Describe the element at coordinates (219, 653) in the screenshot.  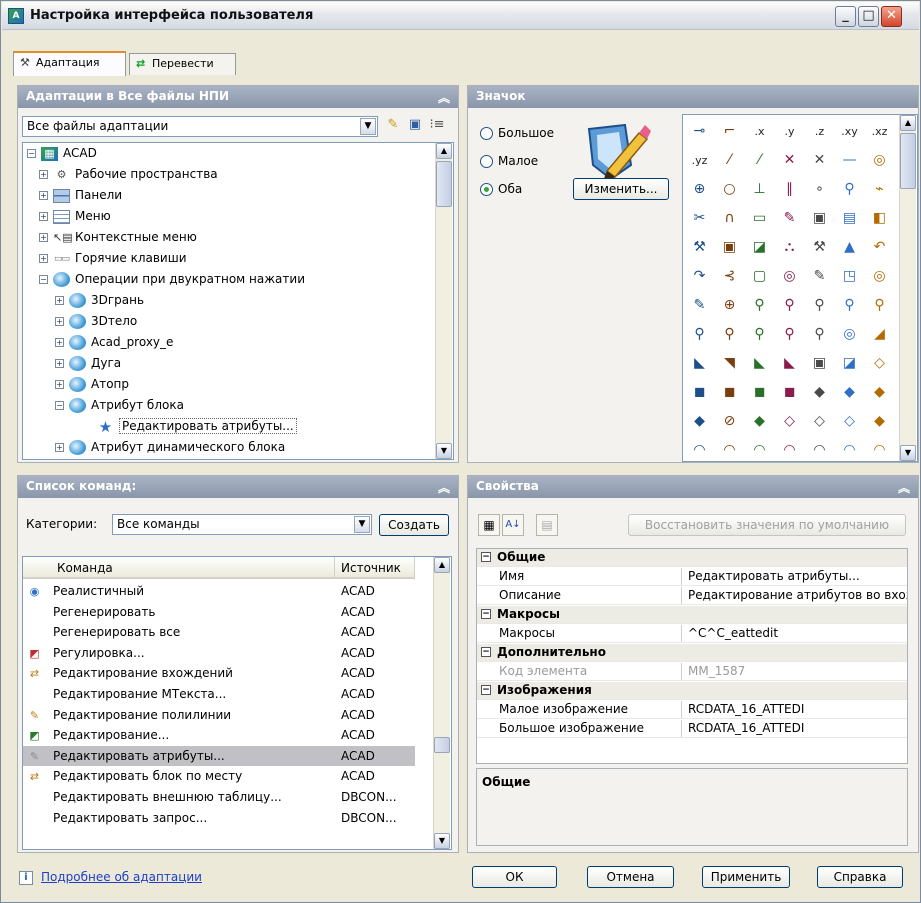
I see `command-row: ◩ Регулировка... ACAD` at that location.